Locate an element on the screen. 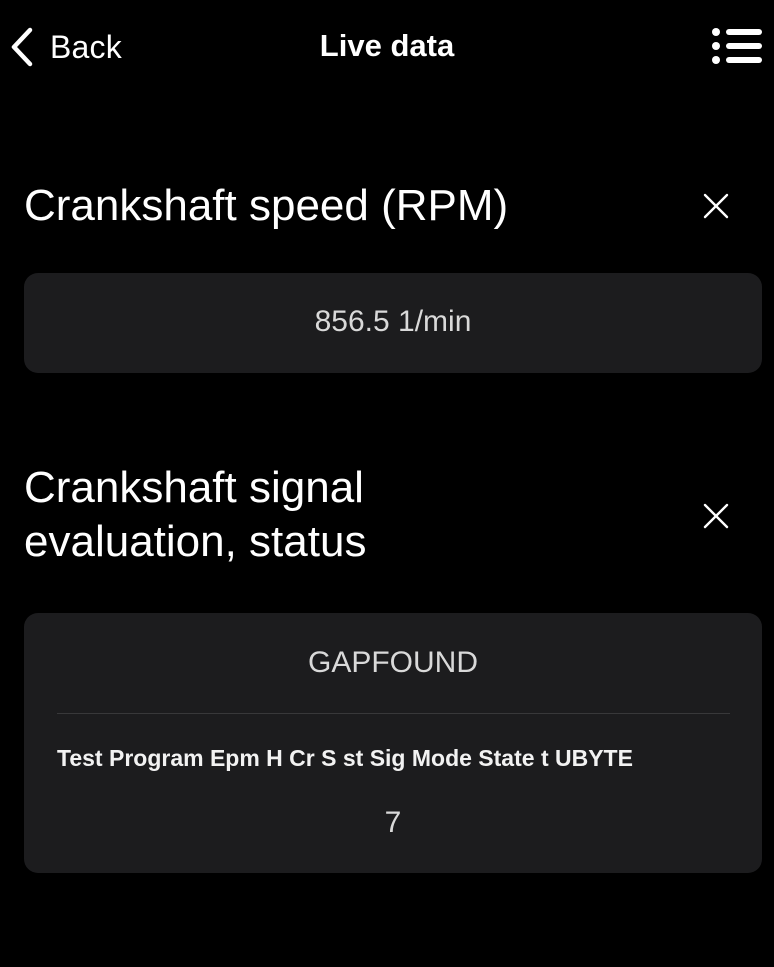  parameter-value: GAPFOUND is located at coordinates (392, 662).